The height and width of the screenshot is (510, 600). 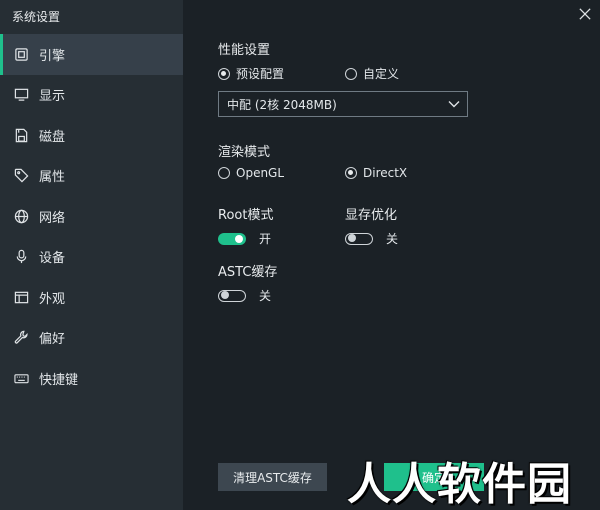 What do you see at coordinates (91, 95) in the screenshot?
I see `sidebar-item-display: 显示` at bounding box center [91, 95].